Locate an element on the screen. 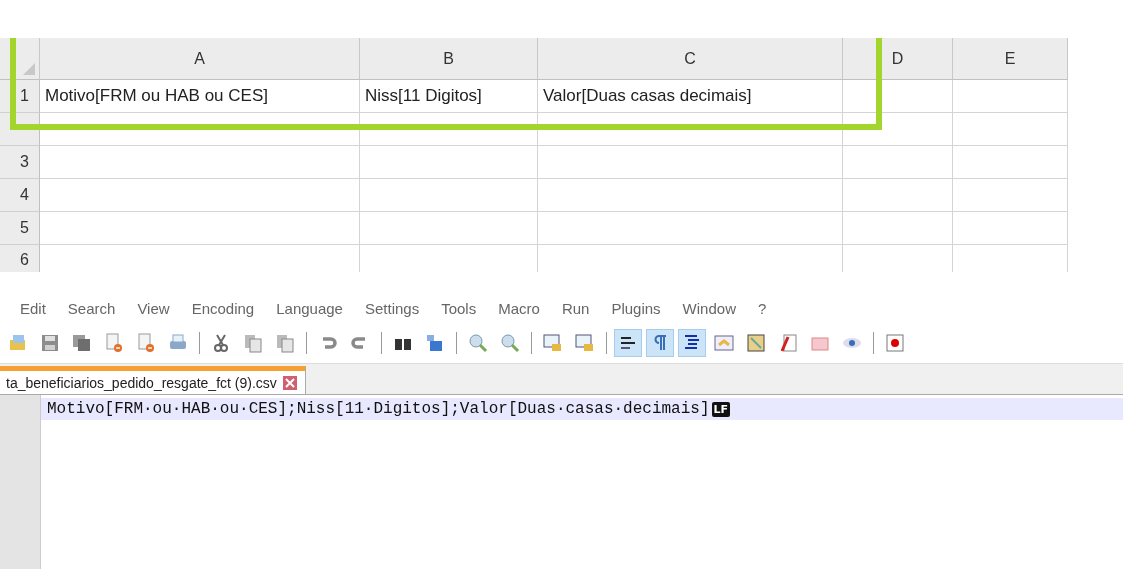 The height and width of the screenshot is (569, 1123). menu-item: ? is located at coordinates (762, 308).